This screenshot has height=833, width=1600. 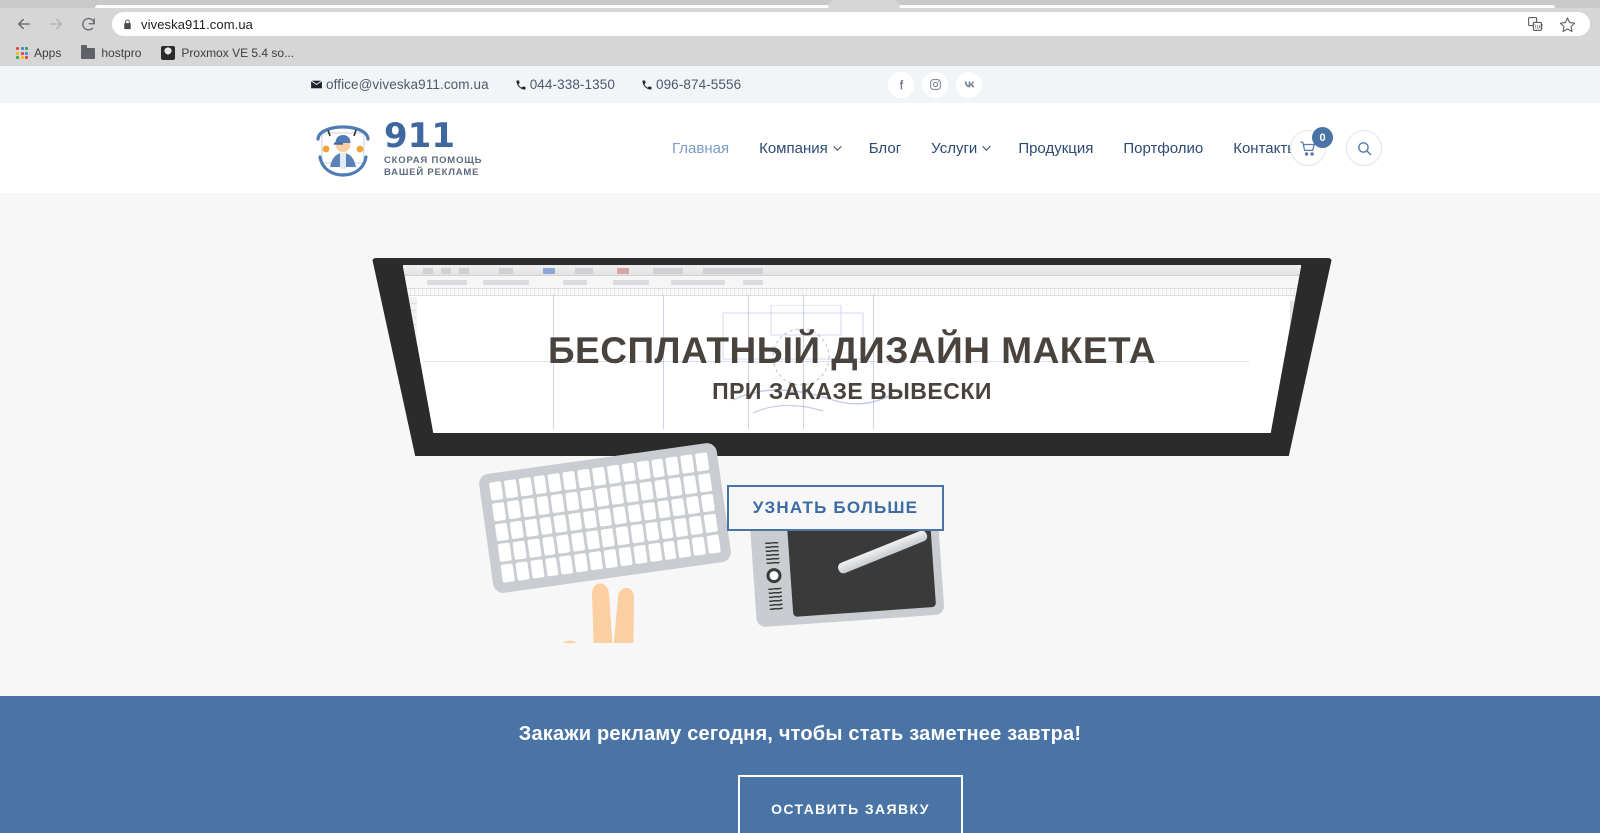 I want to click on bookmark-hostpro: hostpro, so click(x=111, y=53).